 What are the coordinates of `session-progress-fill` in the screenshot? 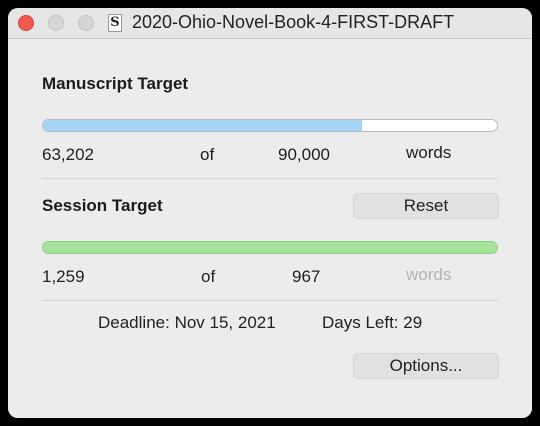 It's located at (270, 247).